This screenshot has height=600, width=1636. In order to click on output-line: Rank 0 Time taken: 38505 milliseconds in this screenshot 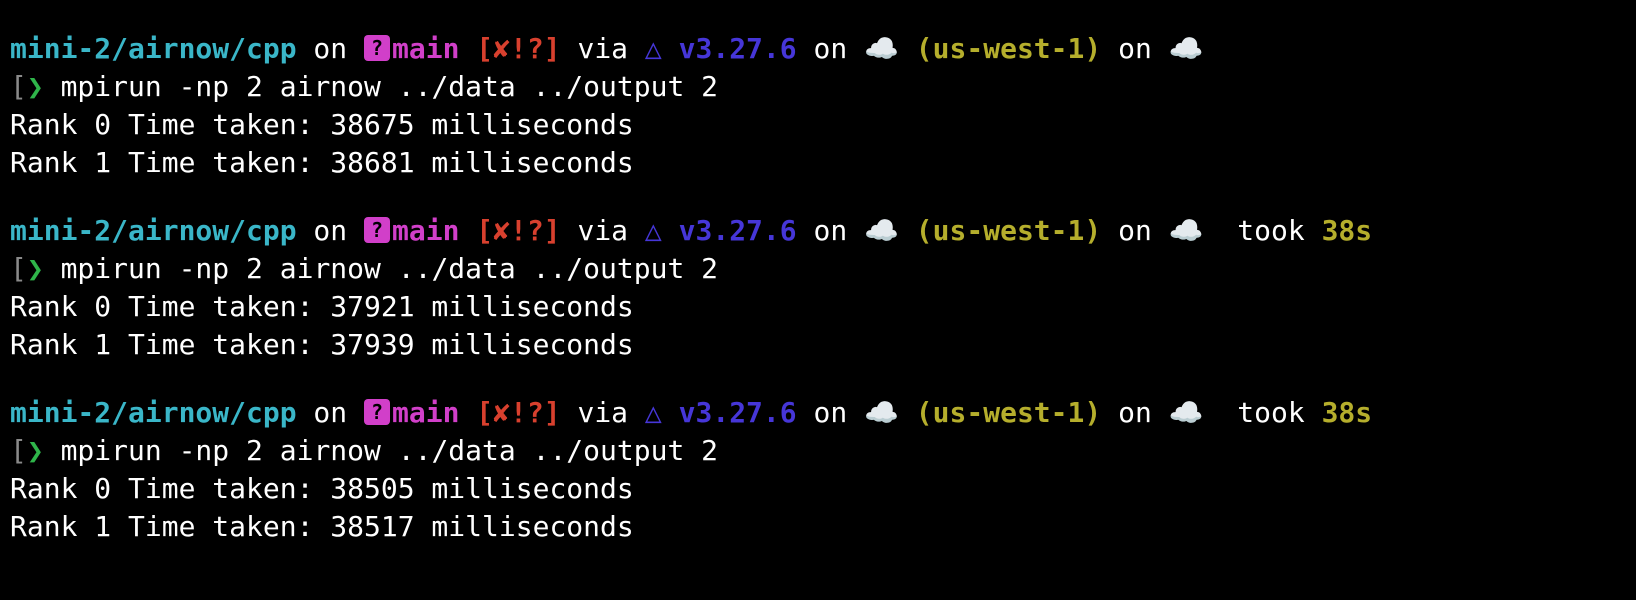, I will do `click(322, 488)`.